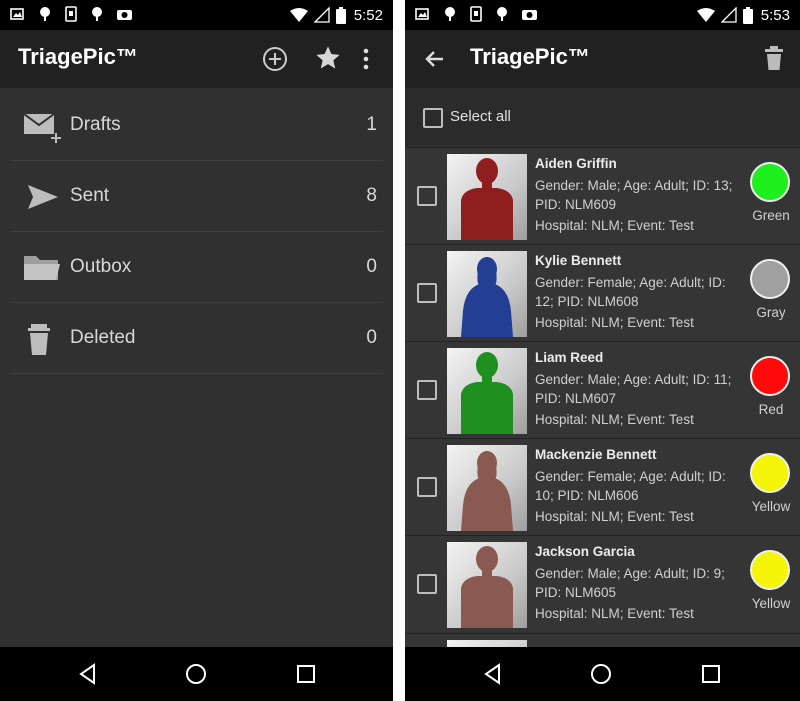  I want to click on back-arrow-icon, so click(435, 59).